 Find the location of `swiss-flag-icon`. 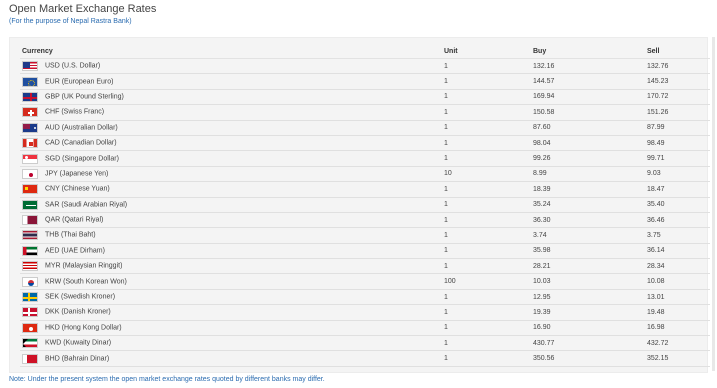

swiss-flag-icon is located at coordinates (30, 112).